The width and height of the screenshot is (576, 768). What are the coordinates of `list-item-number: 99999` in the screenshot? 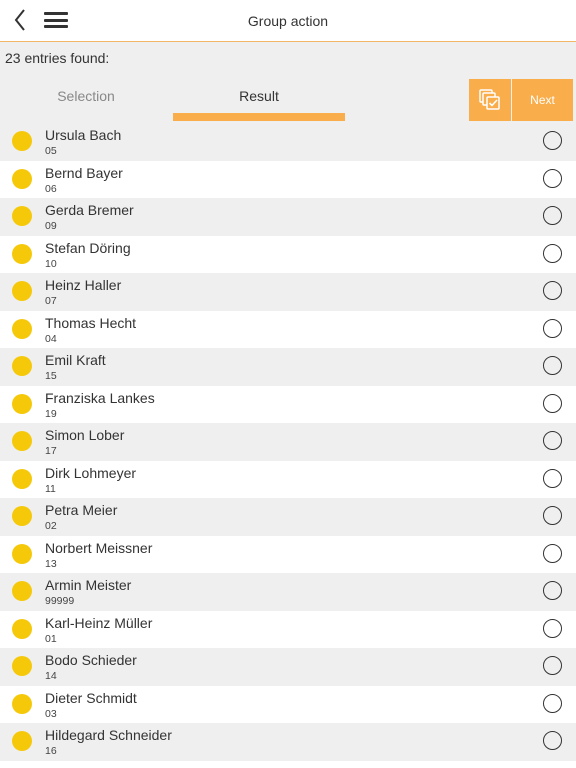 It's located at (60, 601).